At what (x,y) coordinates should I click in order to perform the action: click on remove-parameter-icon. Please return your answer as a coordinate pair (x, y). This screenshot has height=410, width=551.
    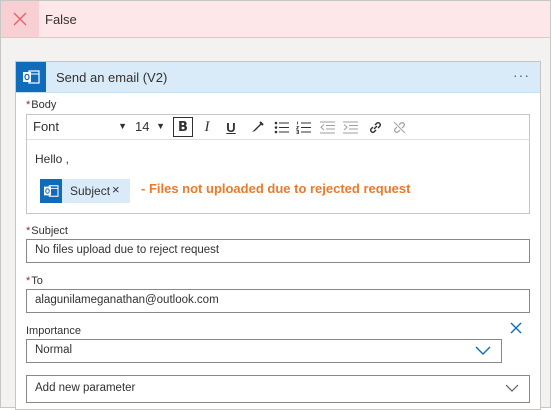
    Looking at the image, I should click on (516, 329).